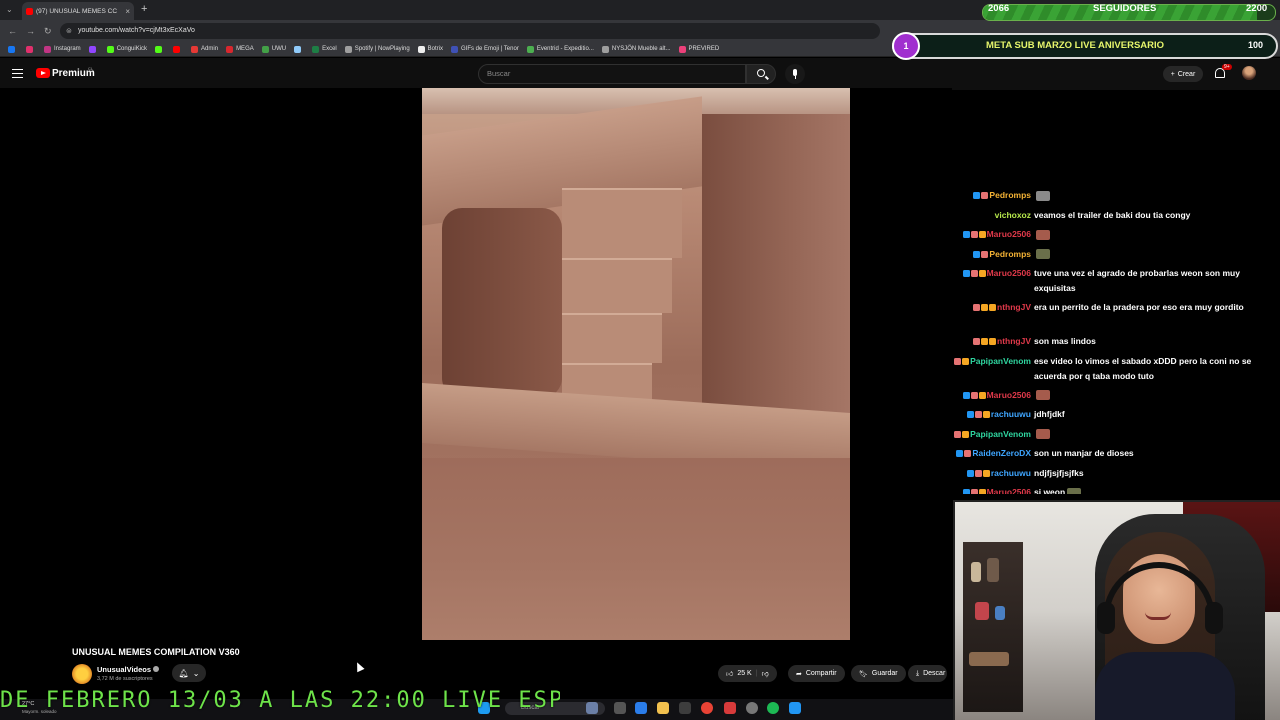 The height and width of the screenshot is (720, 1280). I want to click on bookmark-item: Admin, so click(204, 49).